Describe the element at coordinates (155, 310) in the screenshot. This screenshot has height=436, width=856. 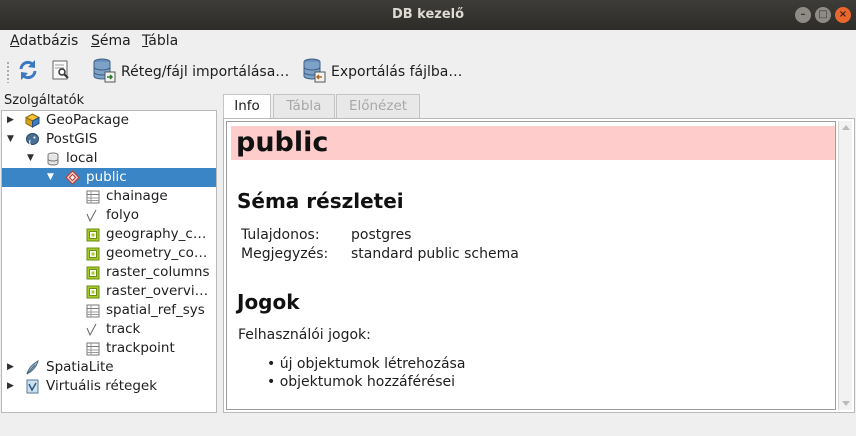
I see `tree-node-label: spatial_ref_sys` at that location.